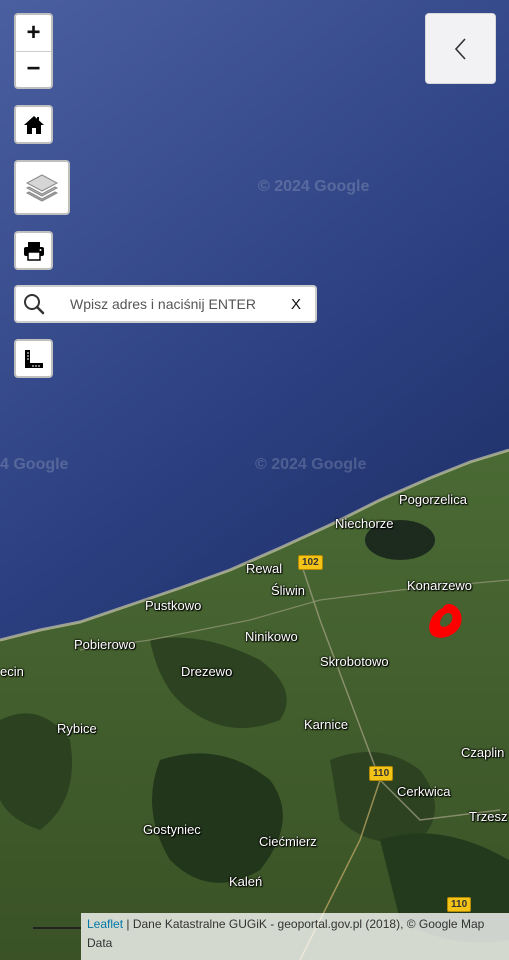  I want to click on place-label: Karnice, so click(326, 724).